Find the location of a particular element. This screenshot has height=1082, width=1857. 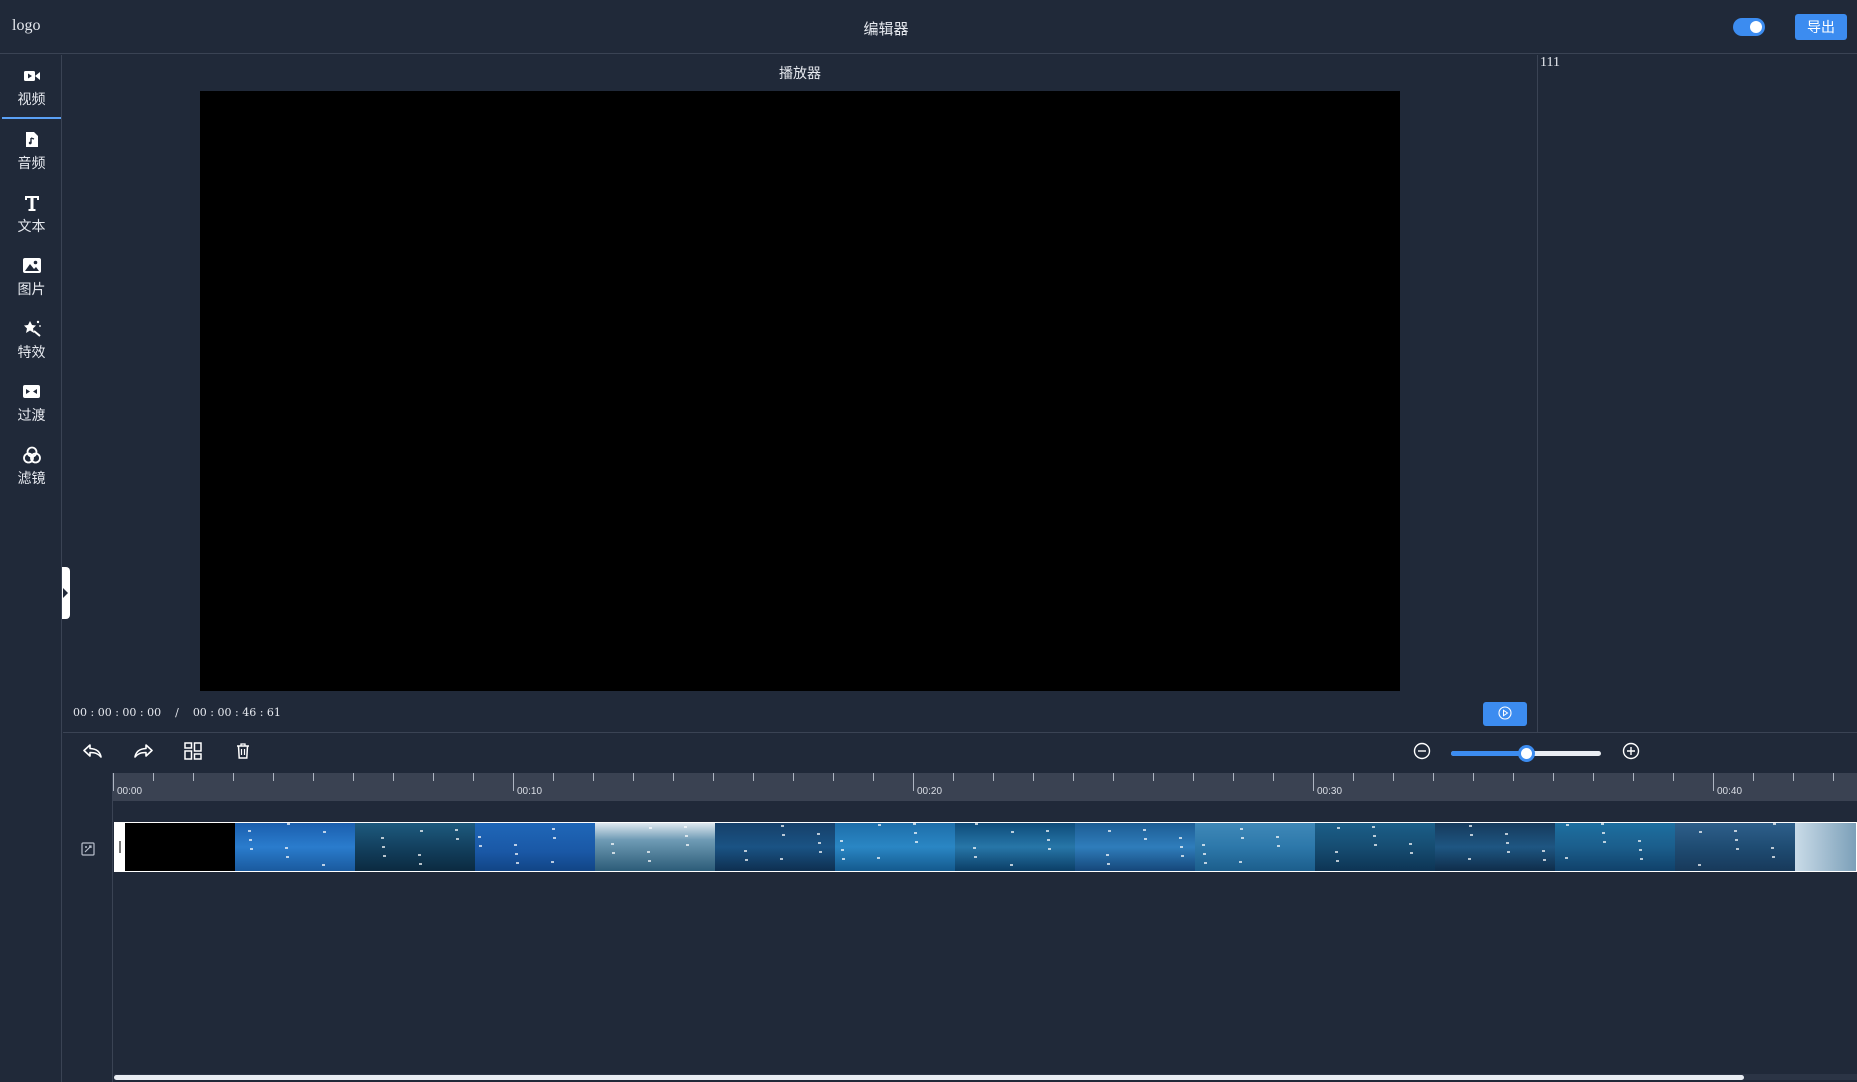

video-clip is located at coordinates (985, 847).